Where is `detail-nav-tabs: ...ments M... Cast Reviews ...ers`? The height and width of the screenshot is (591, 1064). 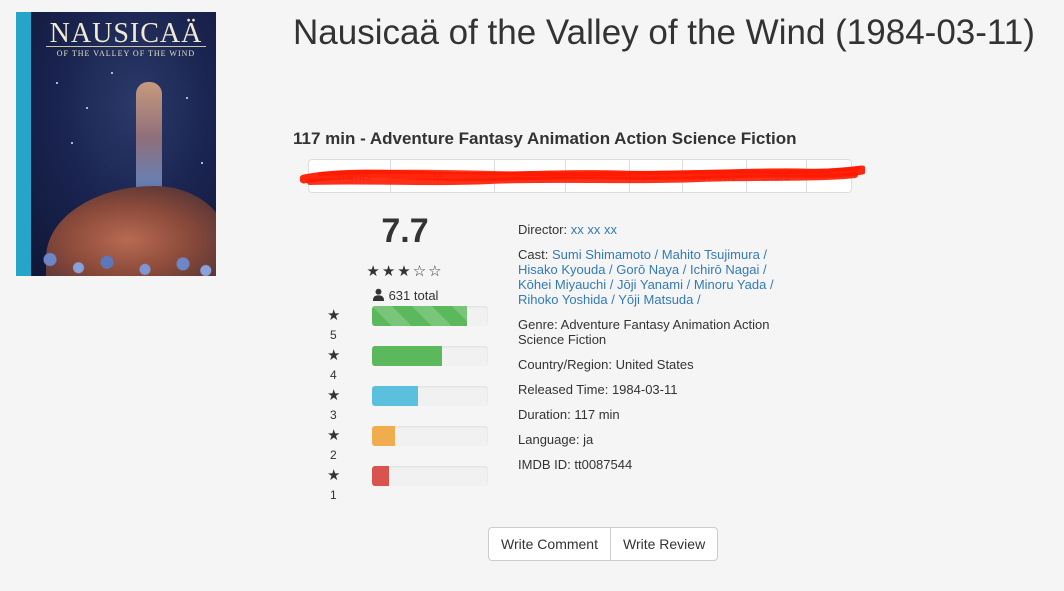 detail-nav-tabs: ...ments M... Cast Reviews ...ers is located at coordinates (580, 176).